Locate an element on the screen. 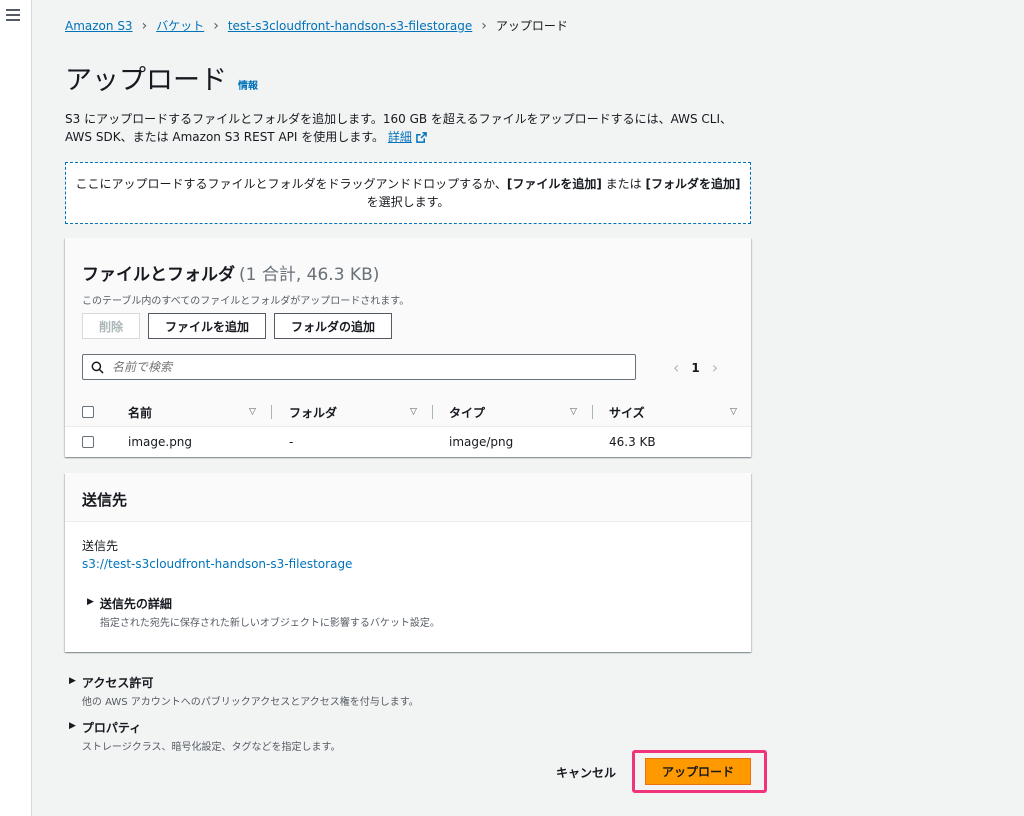 The width and height of the screenshot is (1024, 816). dropzone-text: ここにアップロードするファイルとフォルダをドラッグアンドドロップするか、 is located at coordinates (291, 184).